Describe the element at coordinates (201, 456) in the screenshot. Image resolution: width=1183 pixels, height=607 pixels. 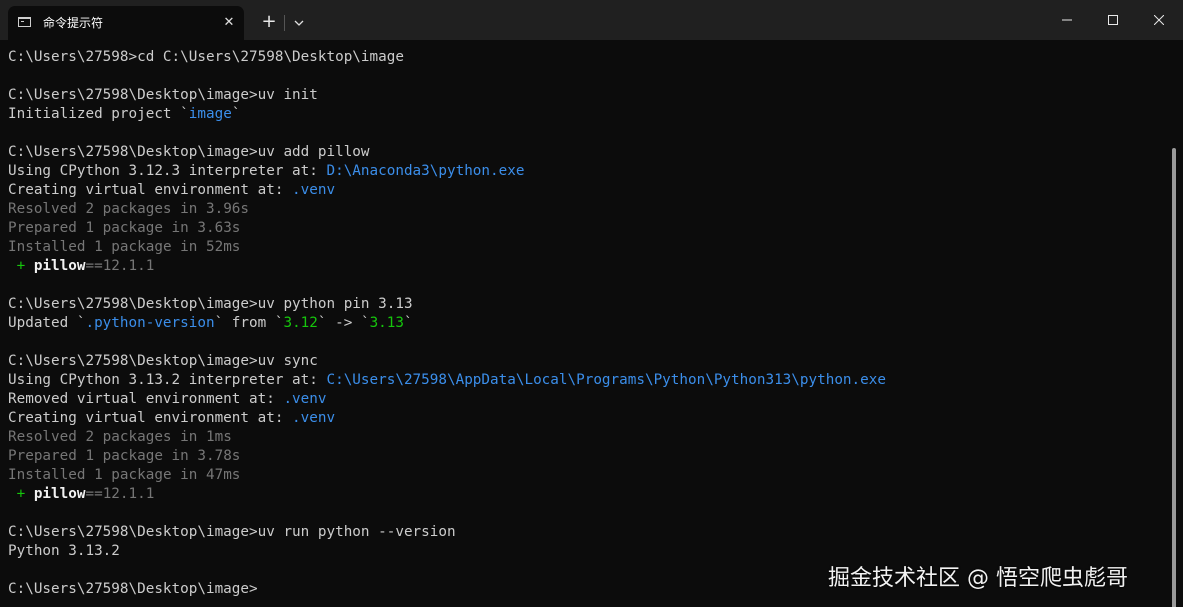
I see `terminal-text: in 3.78s` at that location.